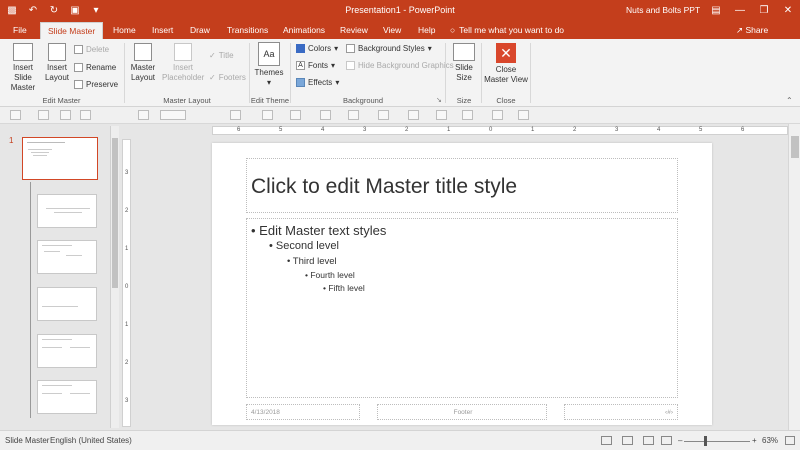 The height and width of the screenshot is (450, 800). Describe the element at coordinates (392, 30) in the screenshot. I see `tab-view: View` at that location.